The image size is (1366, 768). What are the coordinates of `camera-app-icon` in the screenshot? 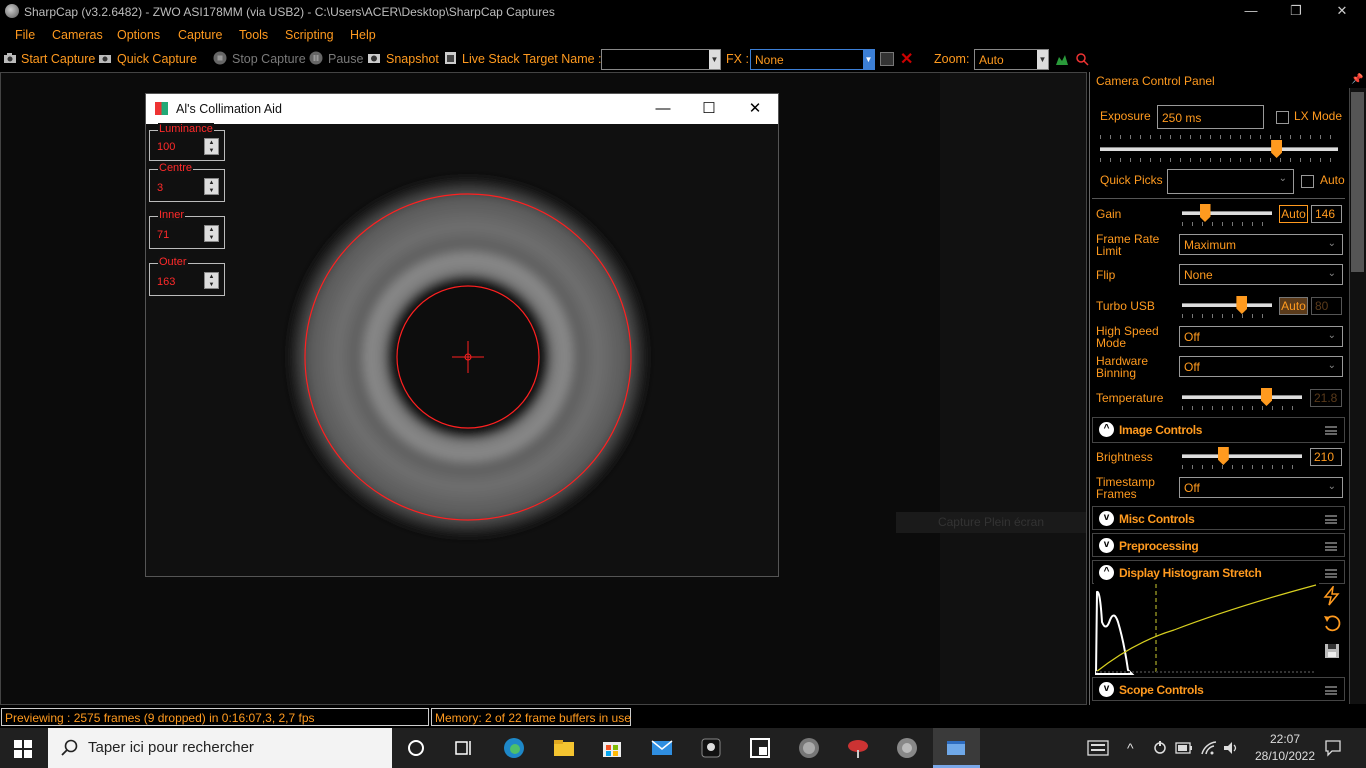 It's located at (711, 748).